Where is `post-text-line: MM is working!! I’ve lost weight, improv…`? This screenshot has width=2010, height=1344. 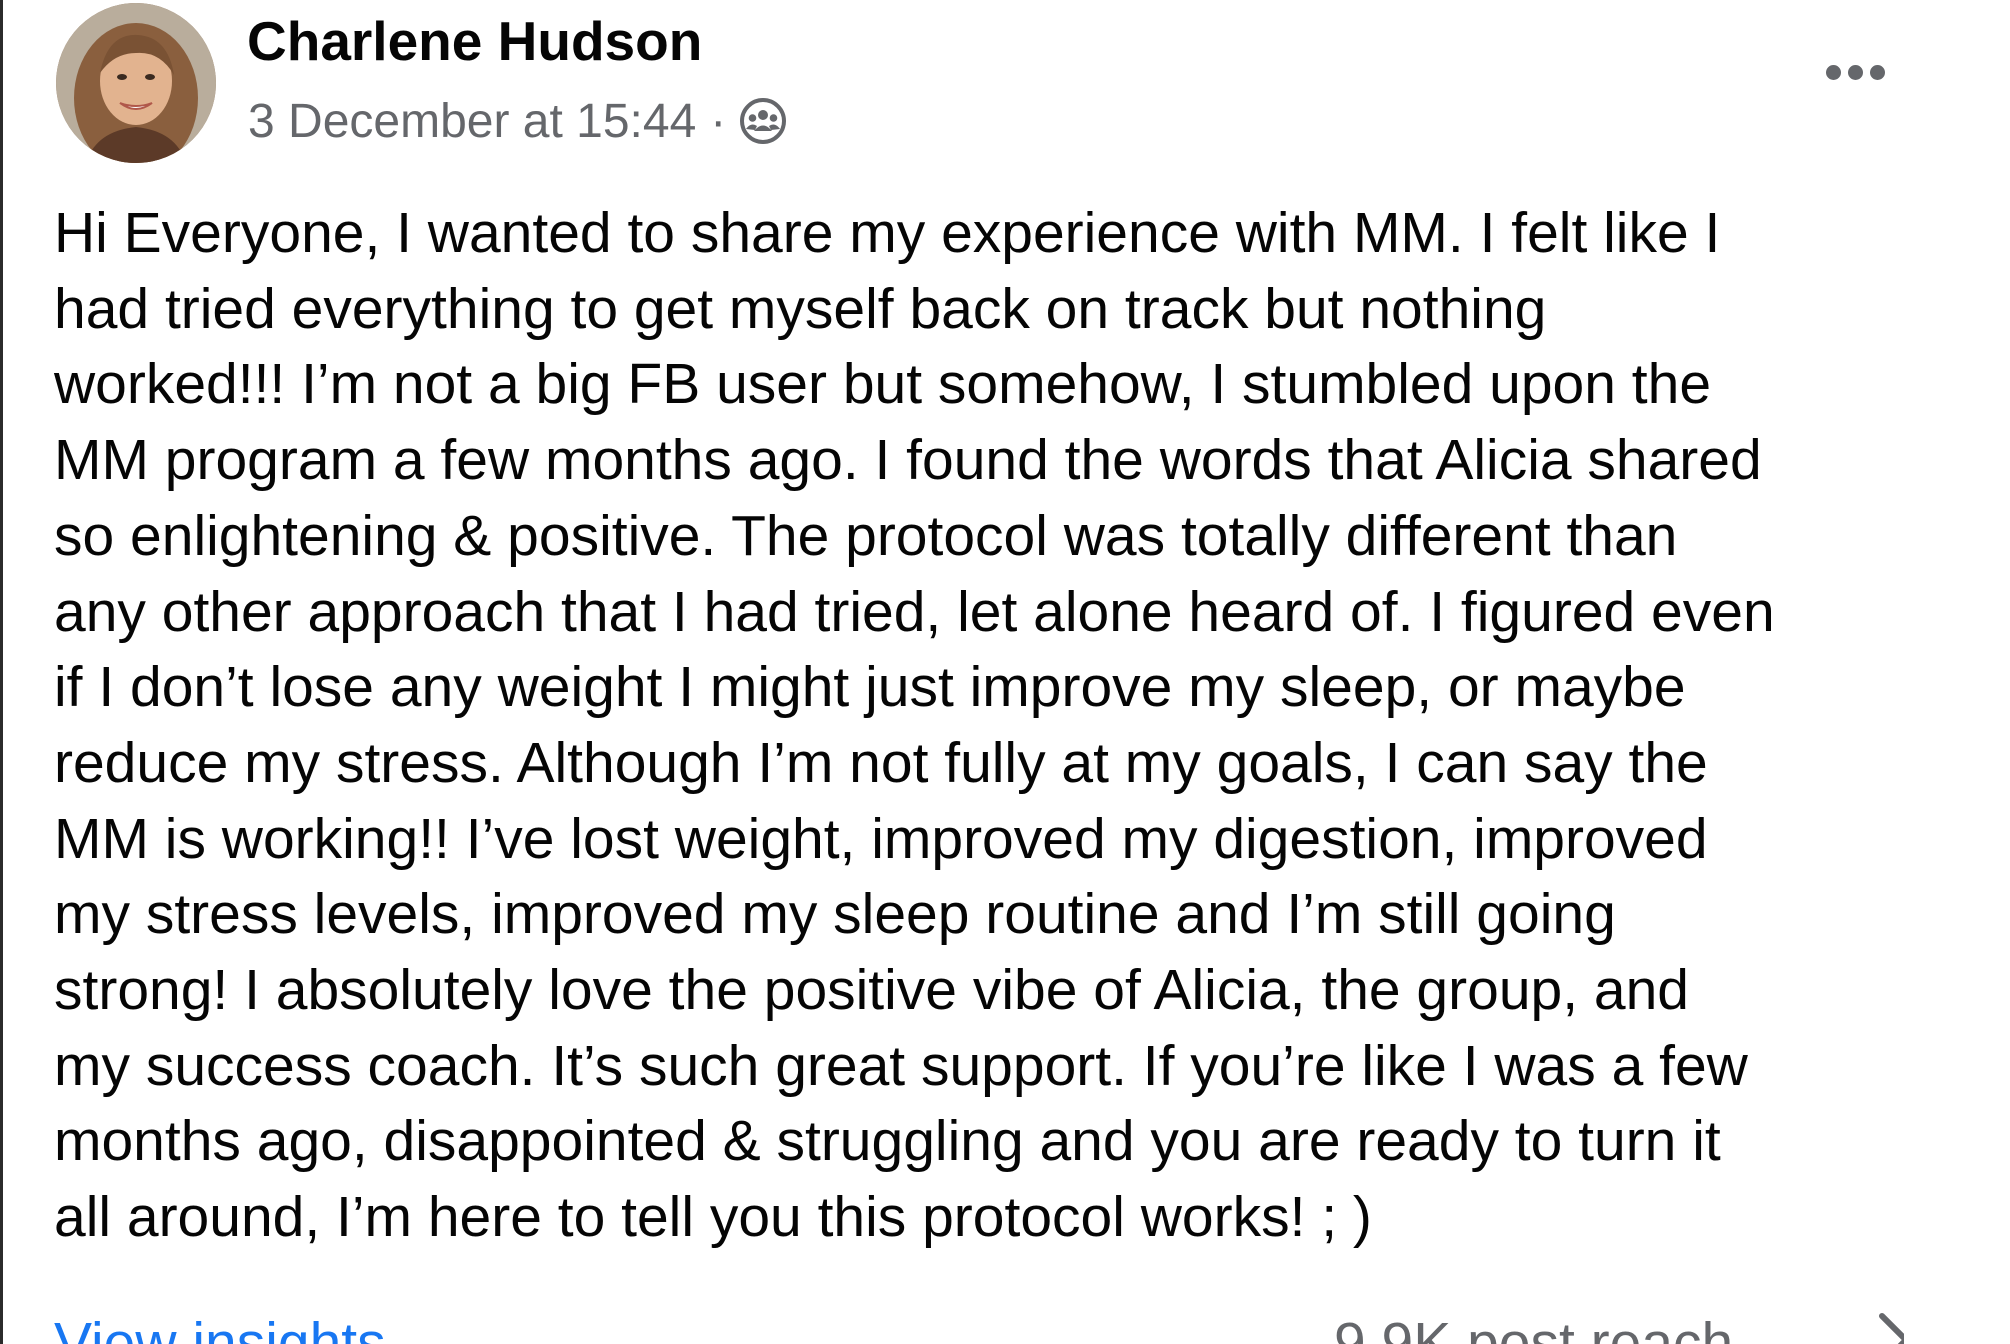
post-text-line: MM is working!! I’ve lost weight, improv… is located at coordinates (881, 838).